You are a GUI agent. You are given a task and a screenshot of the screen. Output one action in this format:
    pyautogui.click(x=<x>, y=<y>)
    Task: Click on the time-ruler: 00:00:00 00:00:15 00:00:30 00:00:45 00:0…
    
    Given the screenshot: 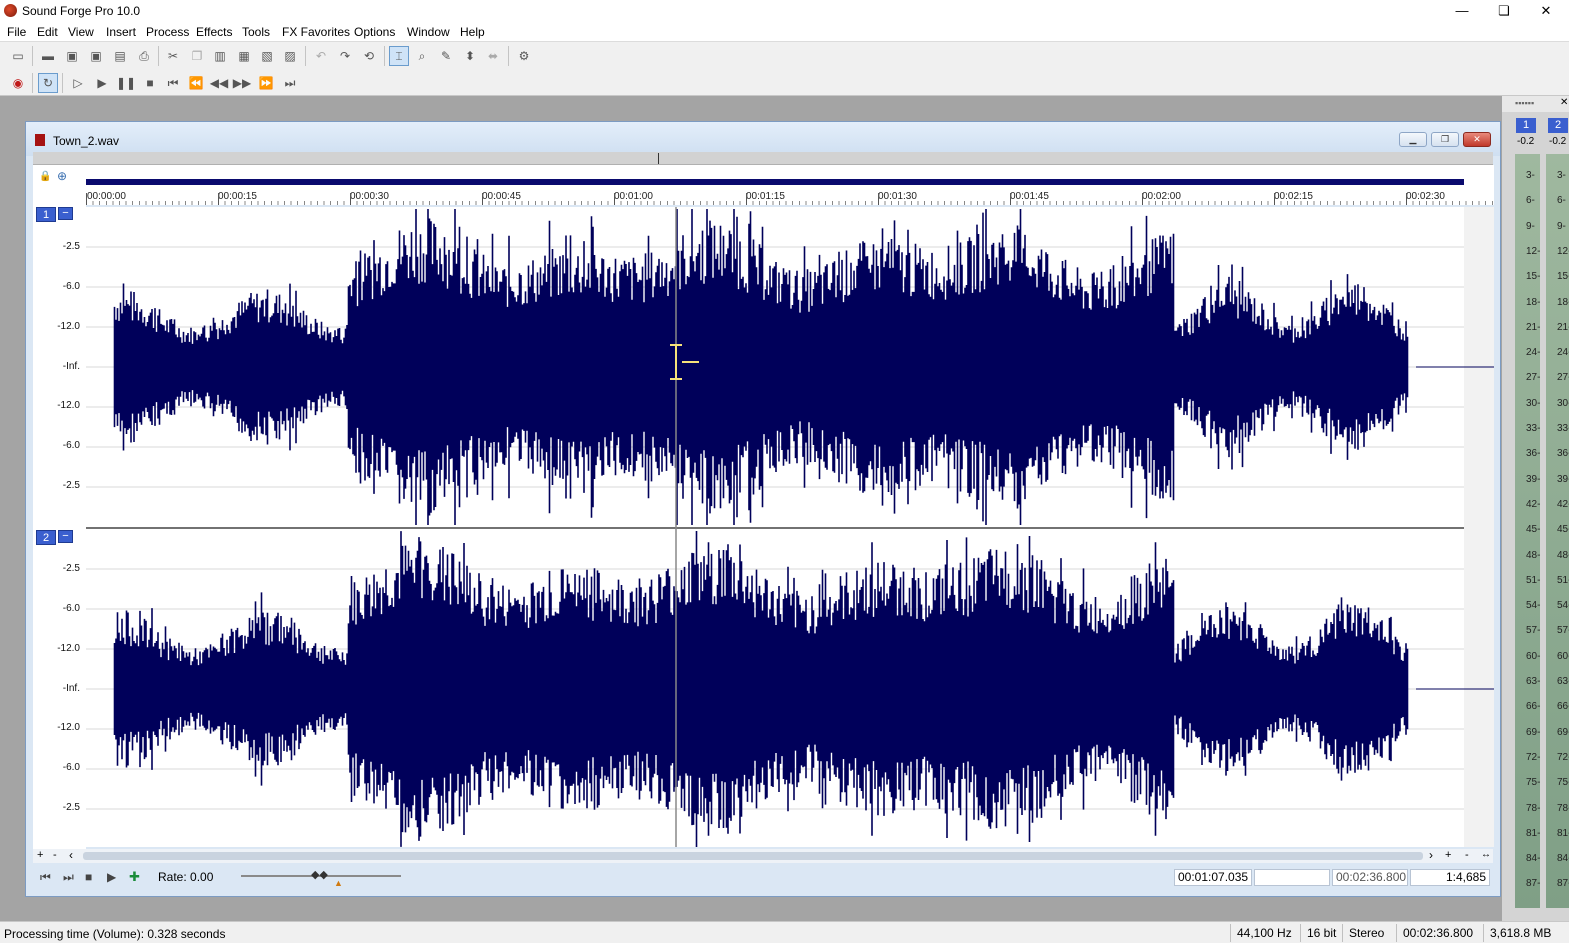 What is the action you would take?
    pyautogui.click(x=790, y=185)
    